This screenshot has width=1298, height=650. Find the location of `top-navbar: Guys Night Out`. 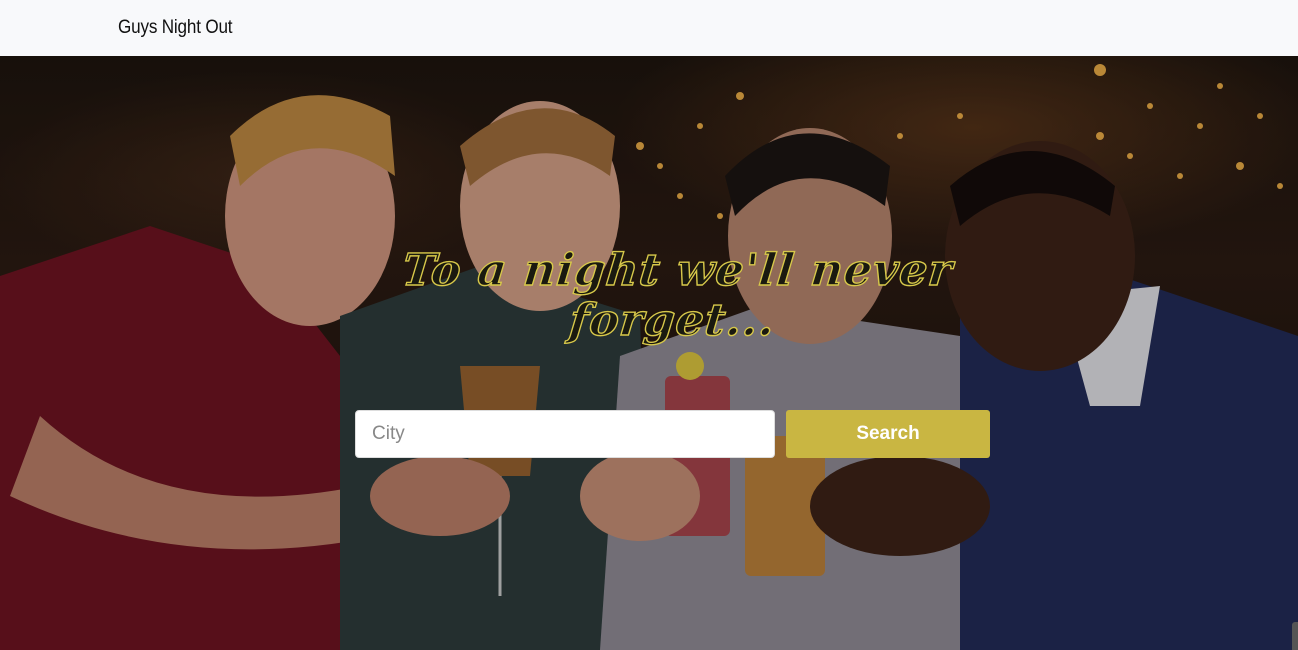

top-navbar: Guys Night Out is located at coordinates (649, 28).